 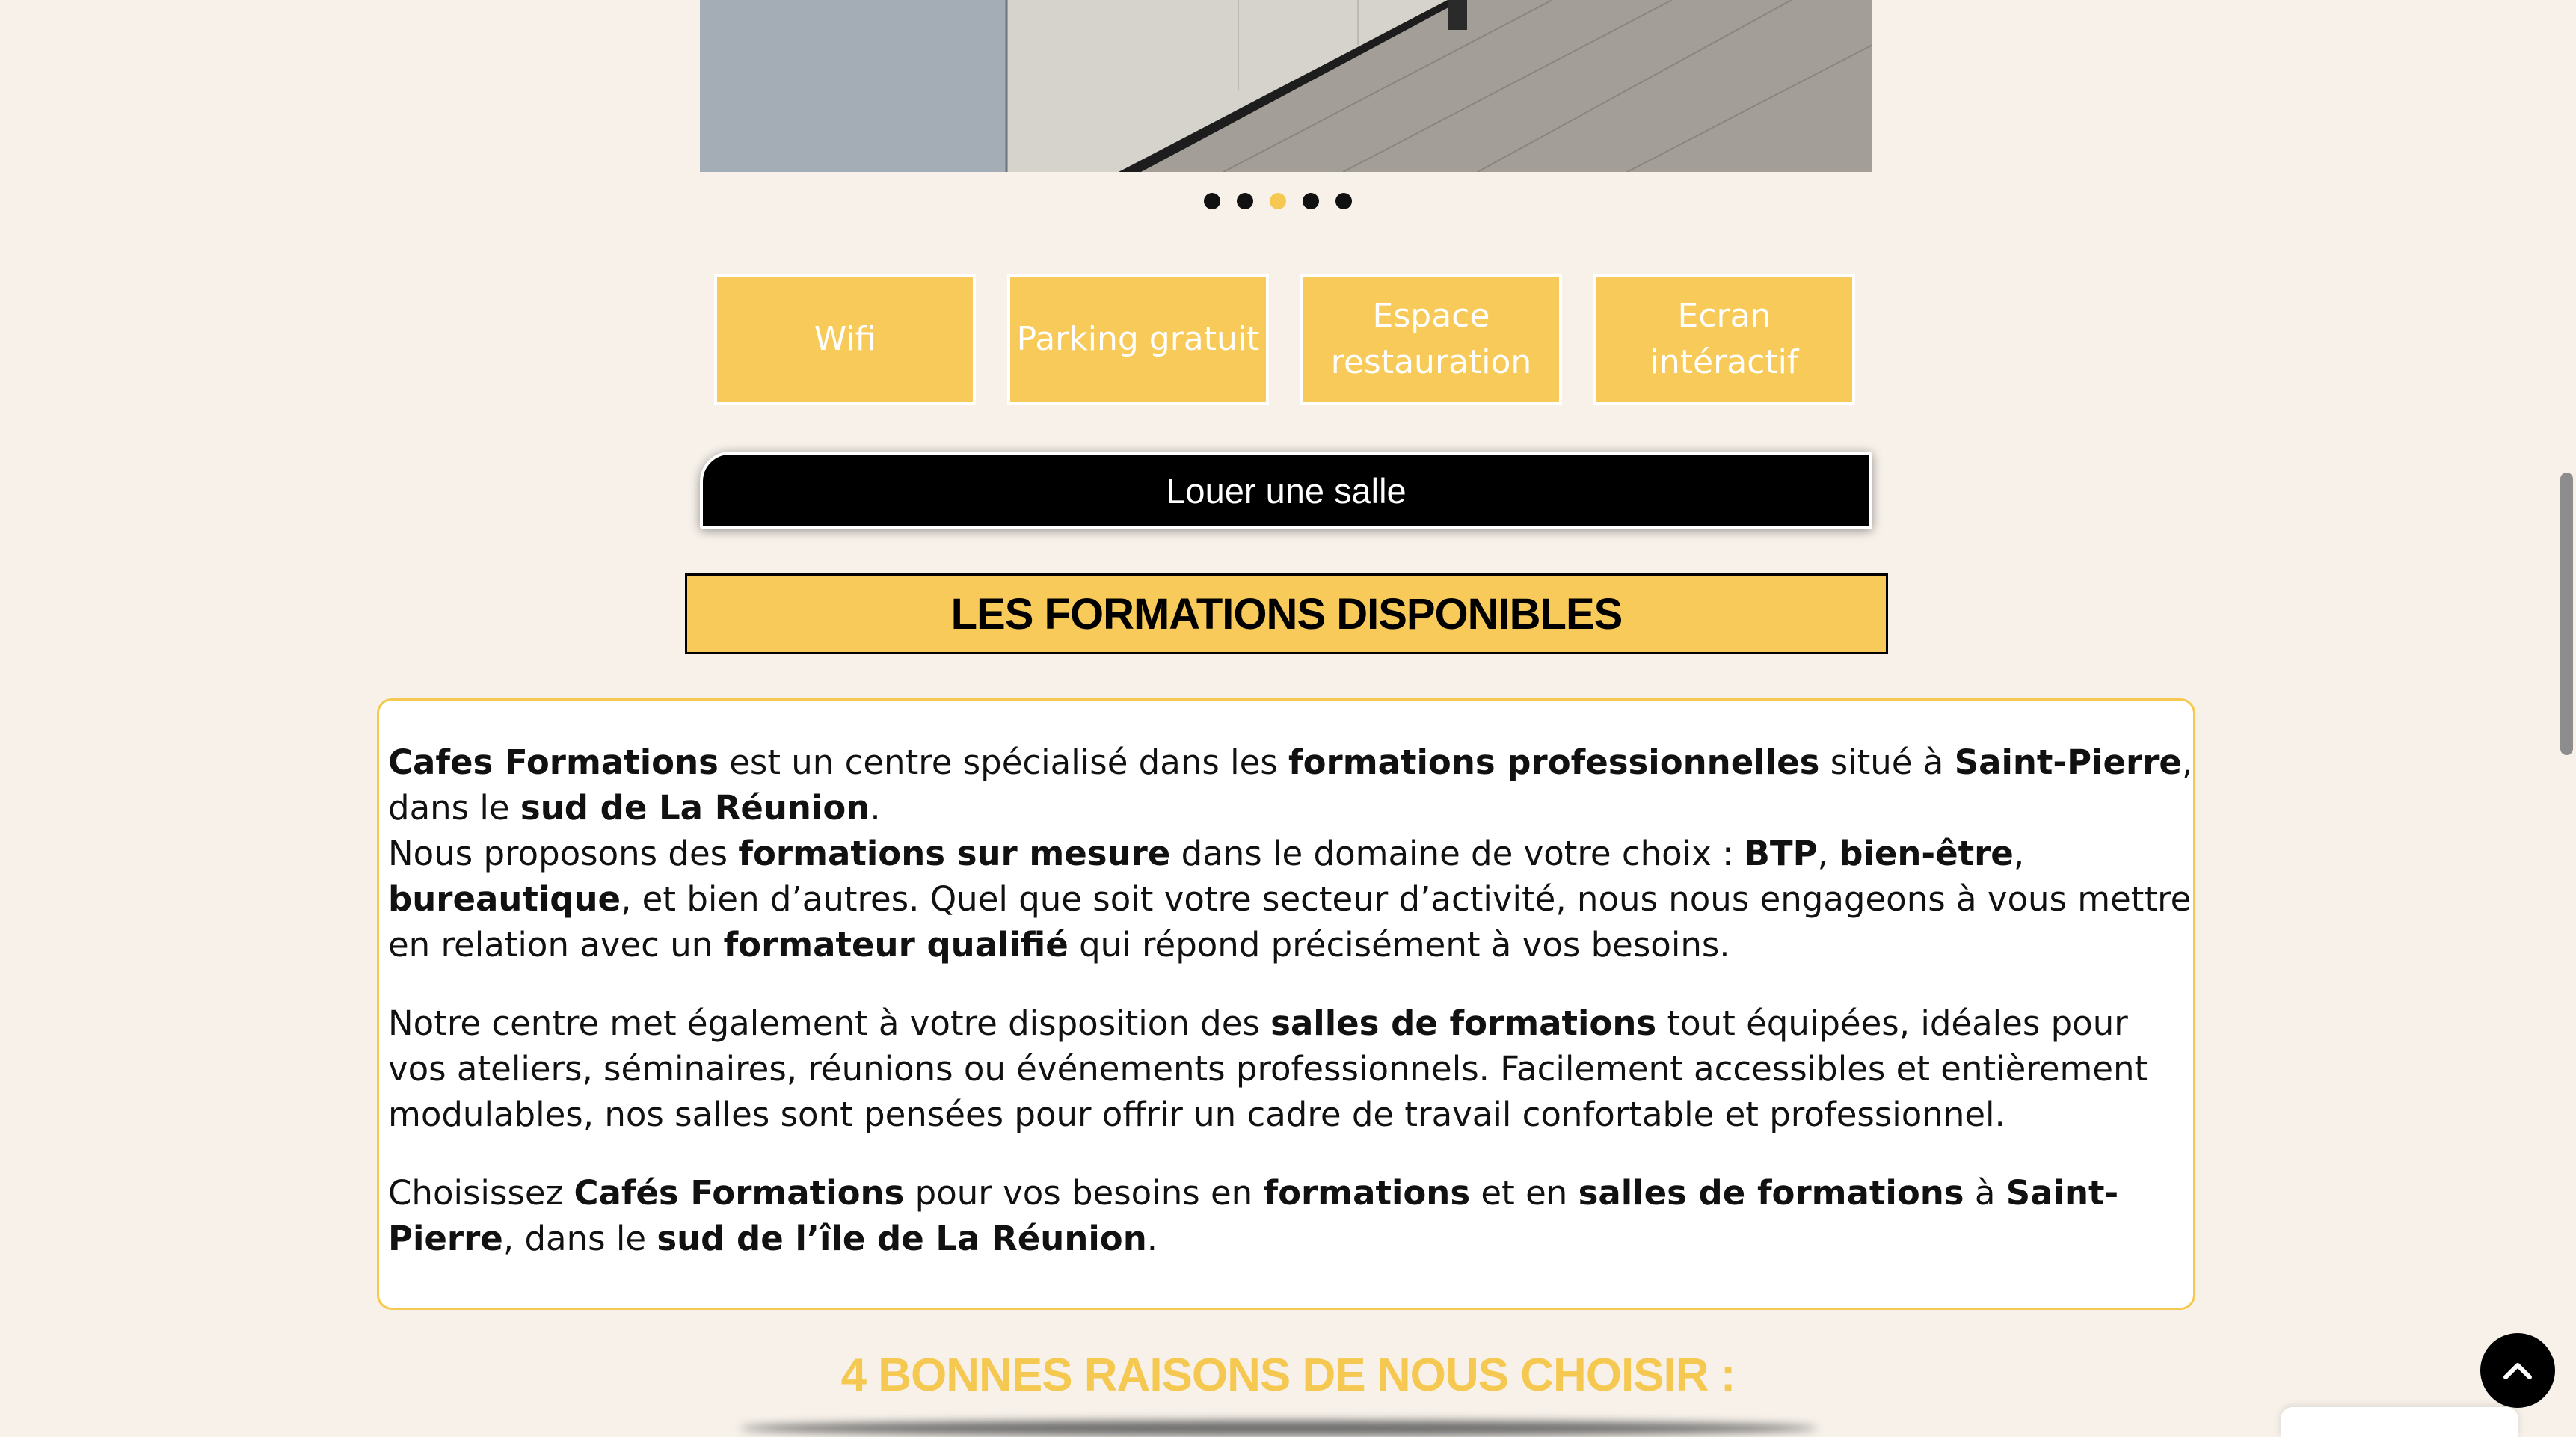 I want to click on bold-text: formations sur mesure, so click(x=954, y=853).